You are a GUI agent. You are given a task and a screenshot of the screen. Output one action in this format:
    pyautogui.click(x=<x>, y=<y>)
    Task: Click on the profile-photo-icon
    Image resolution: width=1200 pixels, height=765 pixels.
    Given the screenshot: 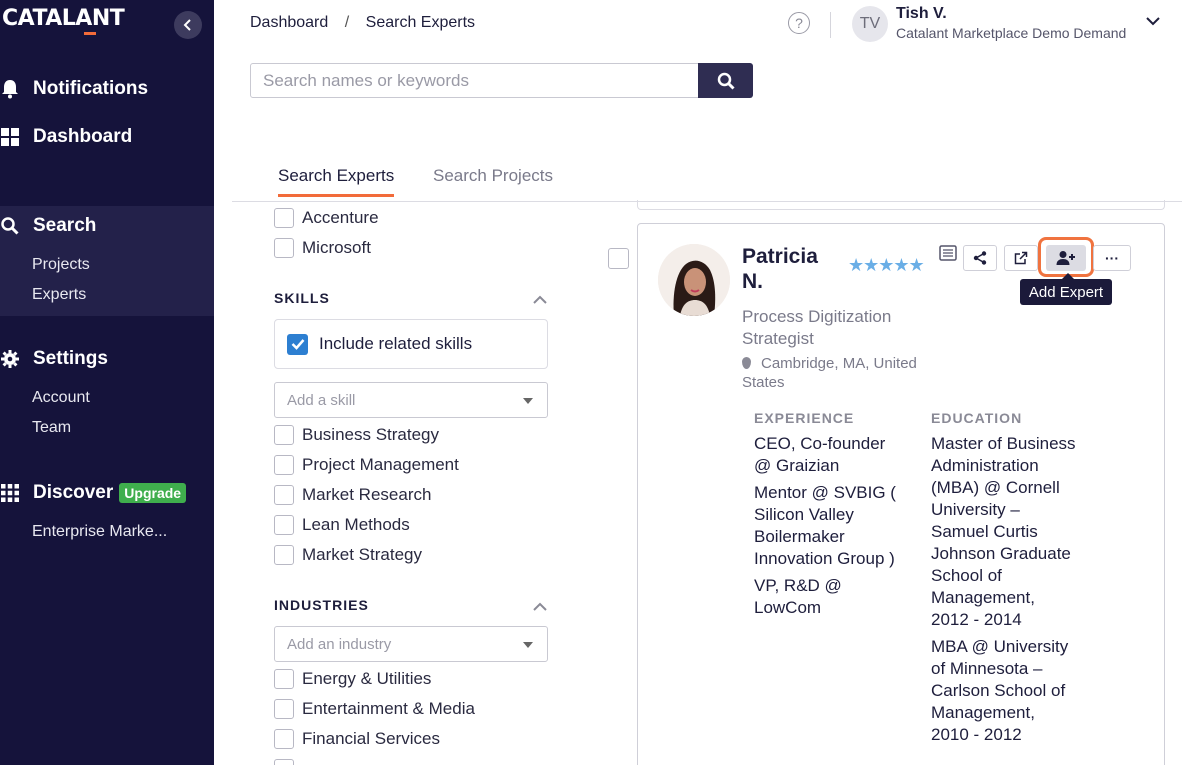 What is the action you would take?
    pyautogui.click(x=694, y=280)
    